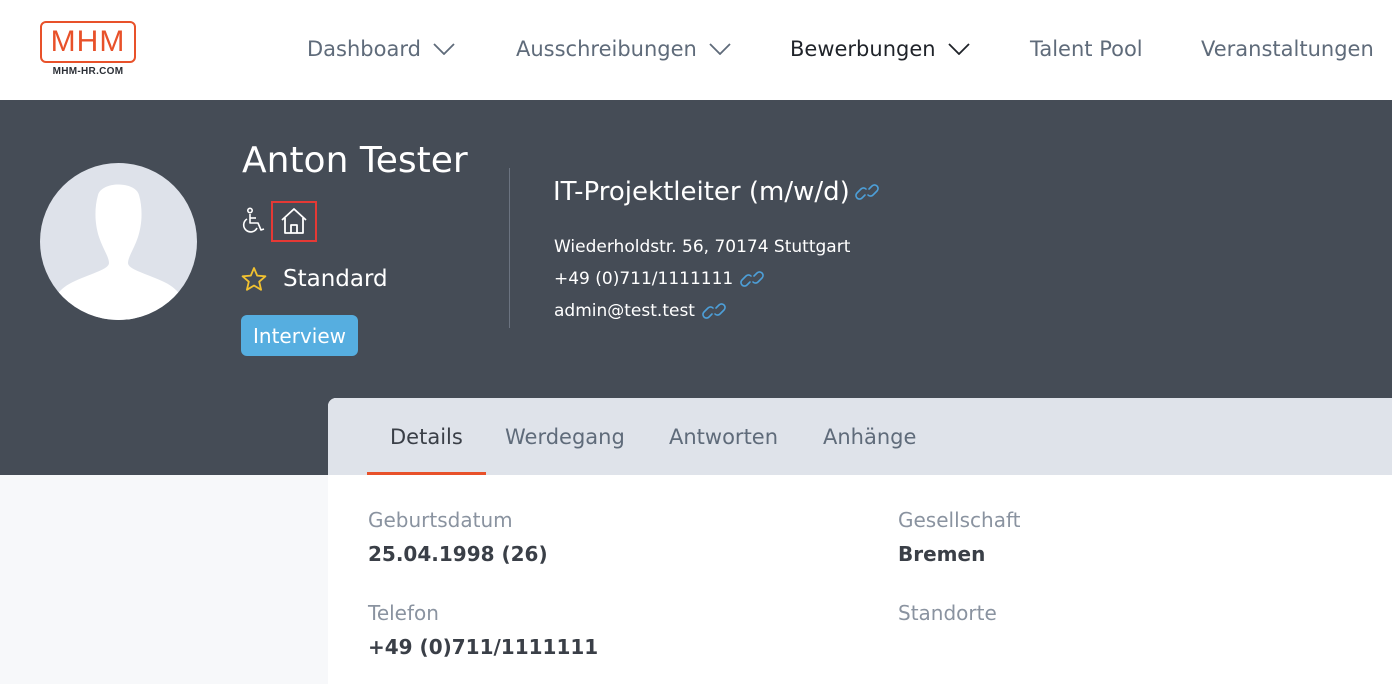 Image resolution: width=1392 pixels, height=684 pixels. I want to click on nav-item-ausschreibungen: Ausschreibungen, so click(623, 49).